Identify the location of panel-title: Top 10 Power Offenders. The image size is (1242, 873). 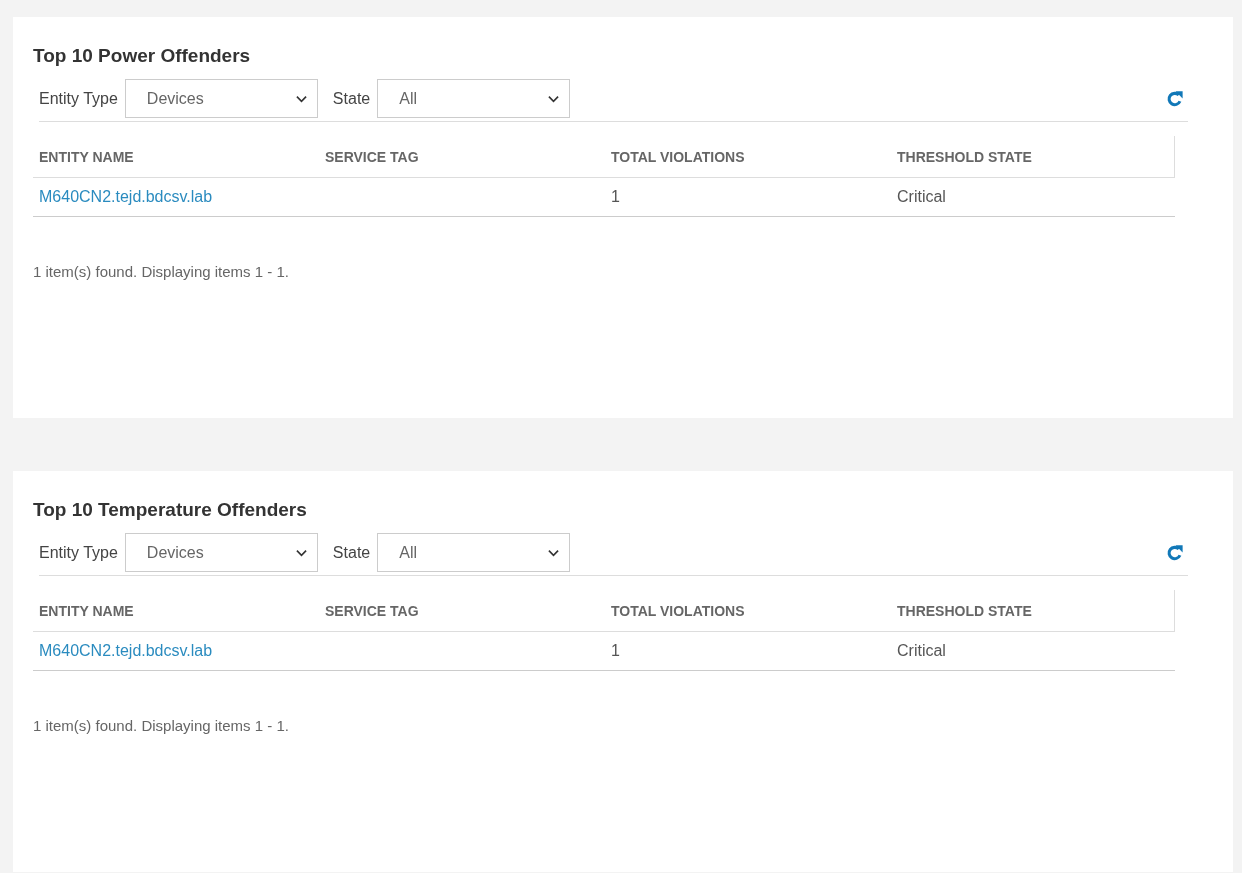
(142, 56).